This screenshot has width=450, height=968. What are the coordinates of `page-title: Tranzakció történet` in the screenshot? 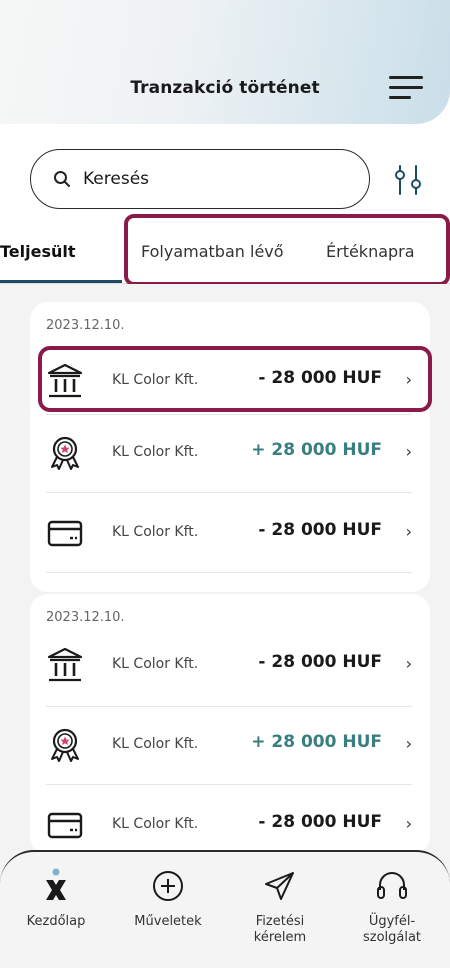 It's located at (225, 88).